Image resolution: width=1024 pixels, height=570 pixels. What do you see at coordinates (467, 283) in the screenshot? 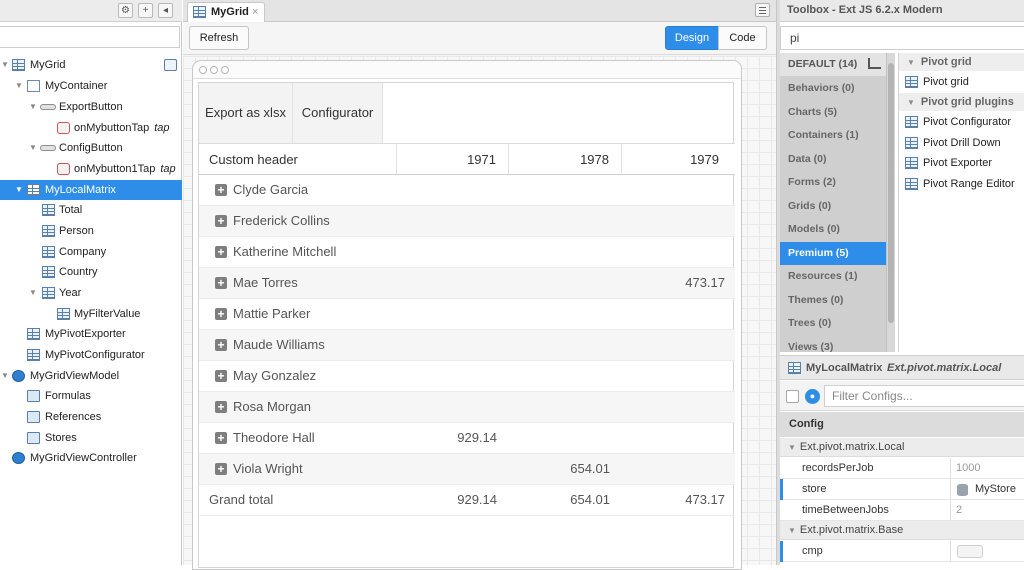
I see `grid-row: + Mae Torres 473.17` at bounding box center [467, 283].